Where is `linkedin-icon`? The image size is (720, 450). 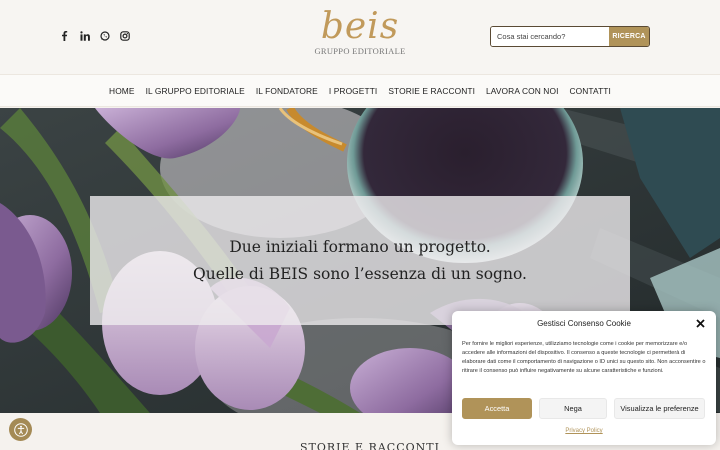
linkedin-icon is located at coordinates (85, 36).